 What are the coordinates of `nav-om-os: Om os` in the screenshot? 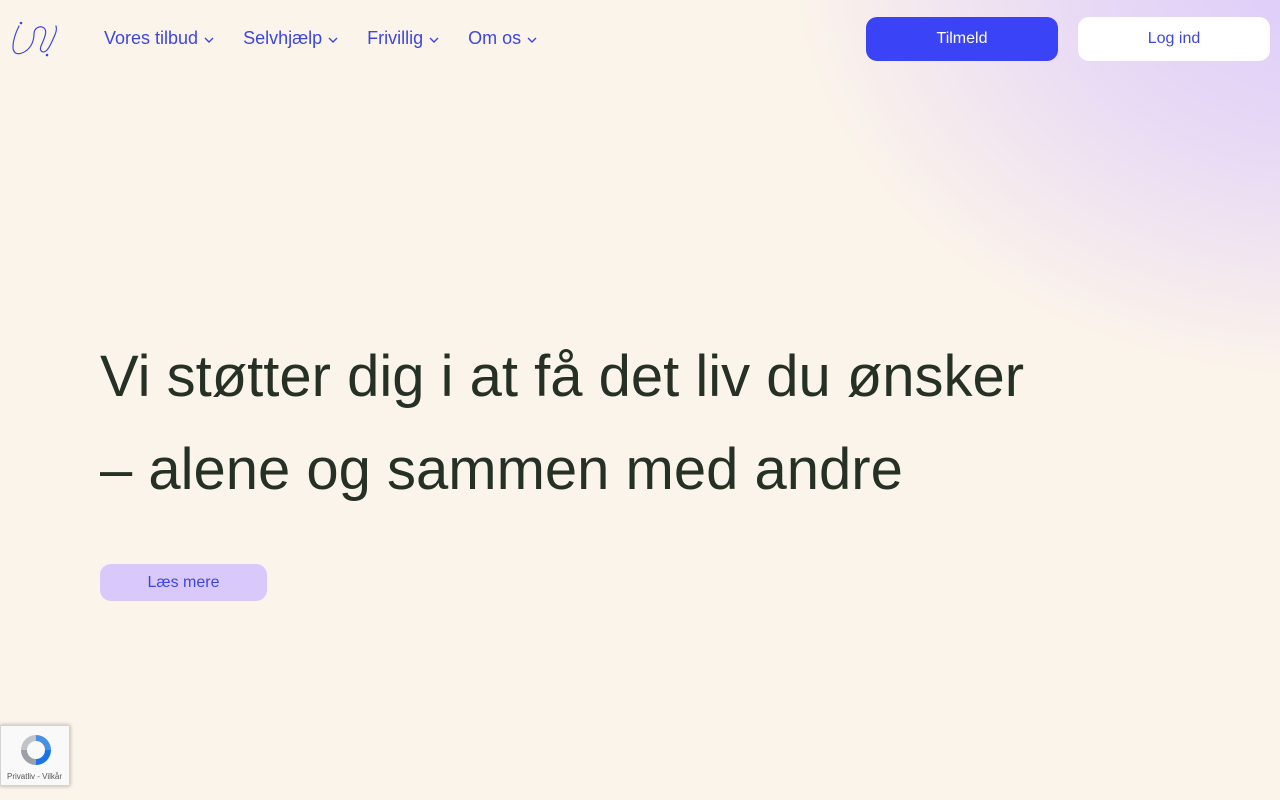 It's located at (503, 38).